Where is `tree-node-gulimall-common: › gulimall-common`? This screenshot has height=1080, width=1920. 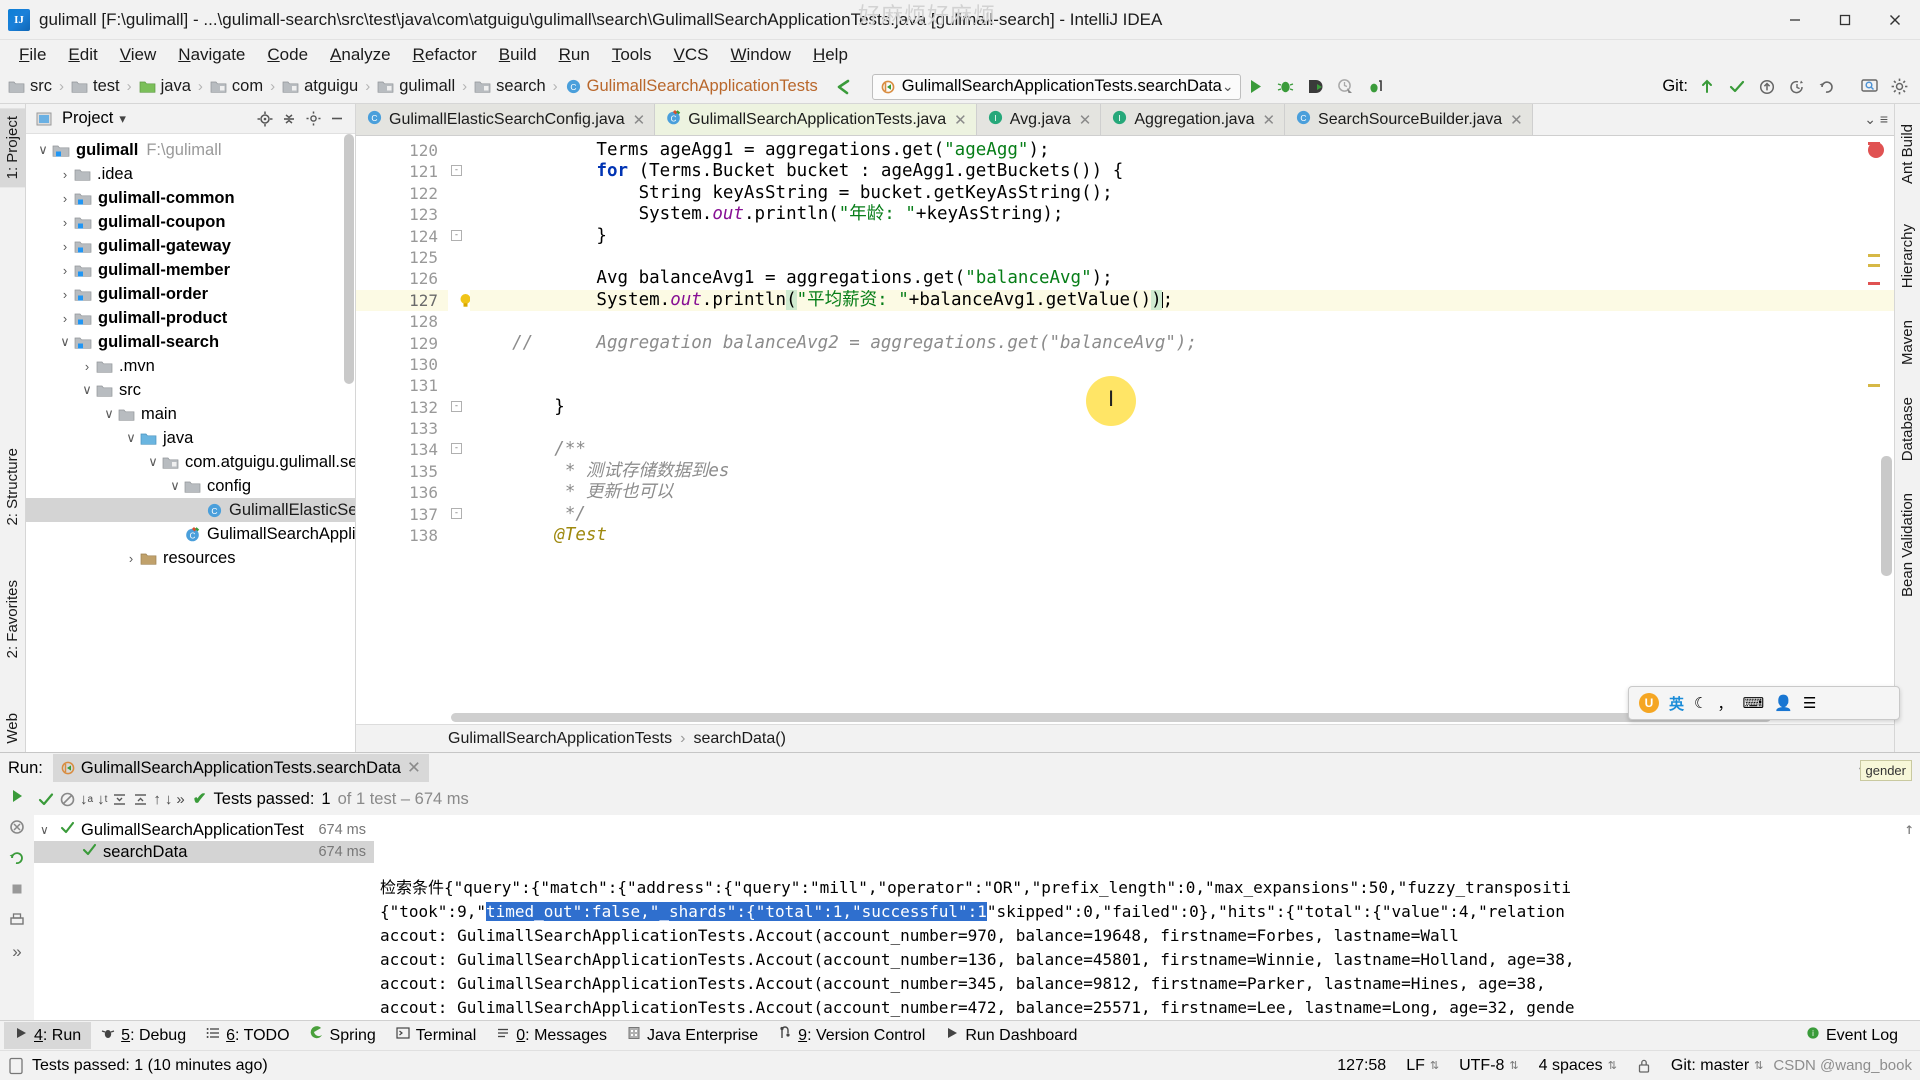 tree-node-gulimall-common: › gulimall-common is located at coordinates (190, 198).